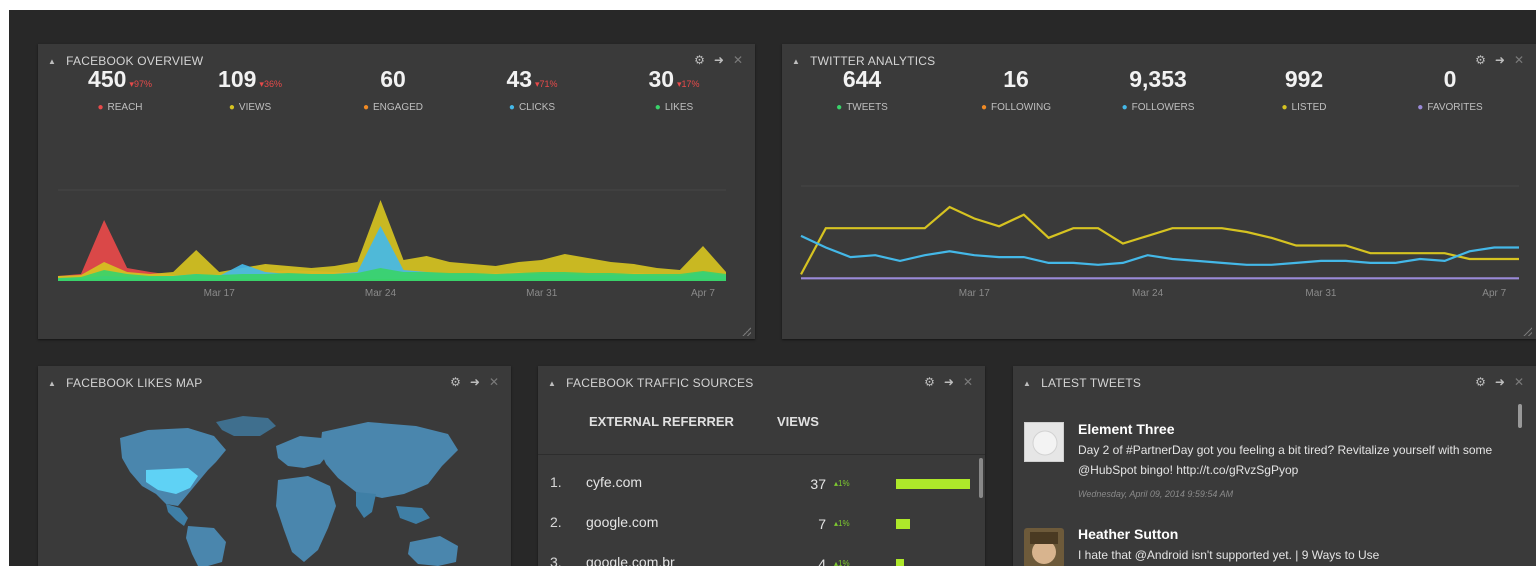 The width and height of the screenshot is (1536, 566). What do you see at coordinates (1494, 293) in the screenshot?
I see `x-tick-label: Apr 7` at bounding box center [1494, 293].